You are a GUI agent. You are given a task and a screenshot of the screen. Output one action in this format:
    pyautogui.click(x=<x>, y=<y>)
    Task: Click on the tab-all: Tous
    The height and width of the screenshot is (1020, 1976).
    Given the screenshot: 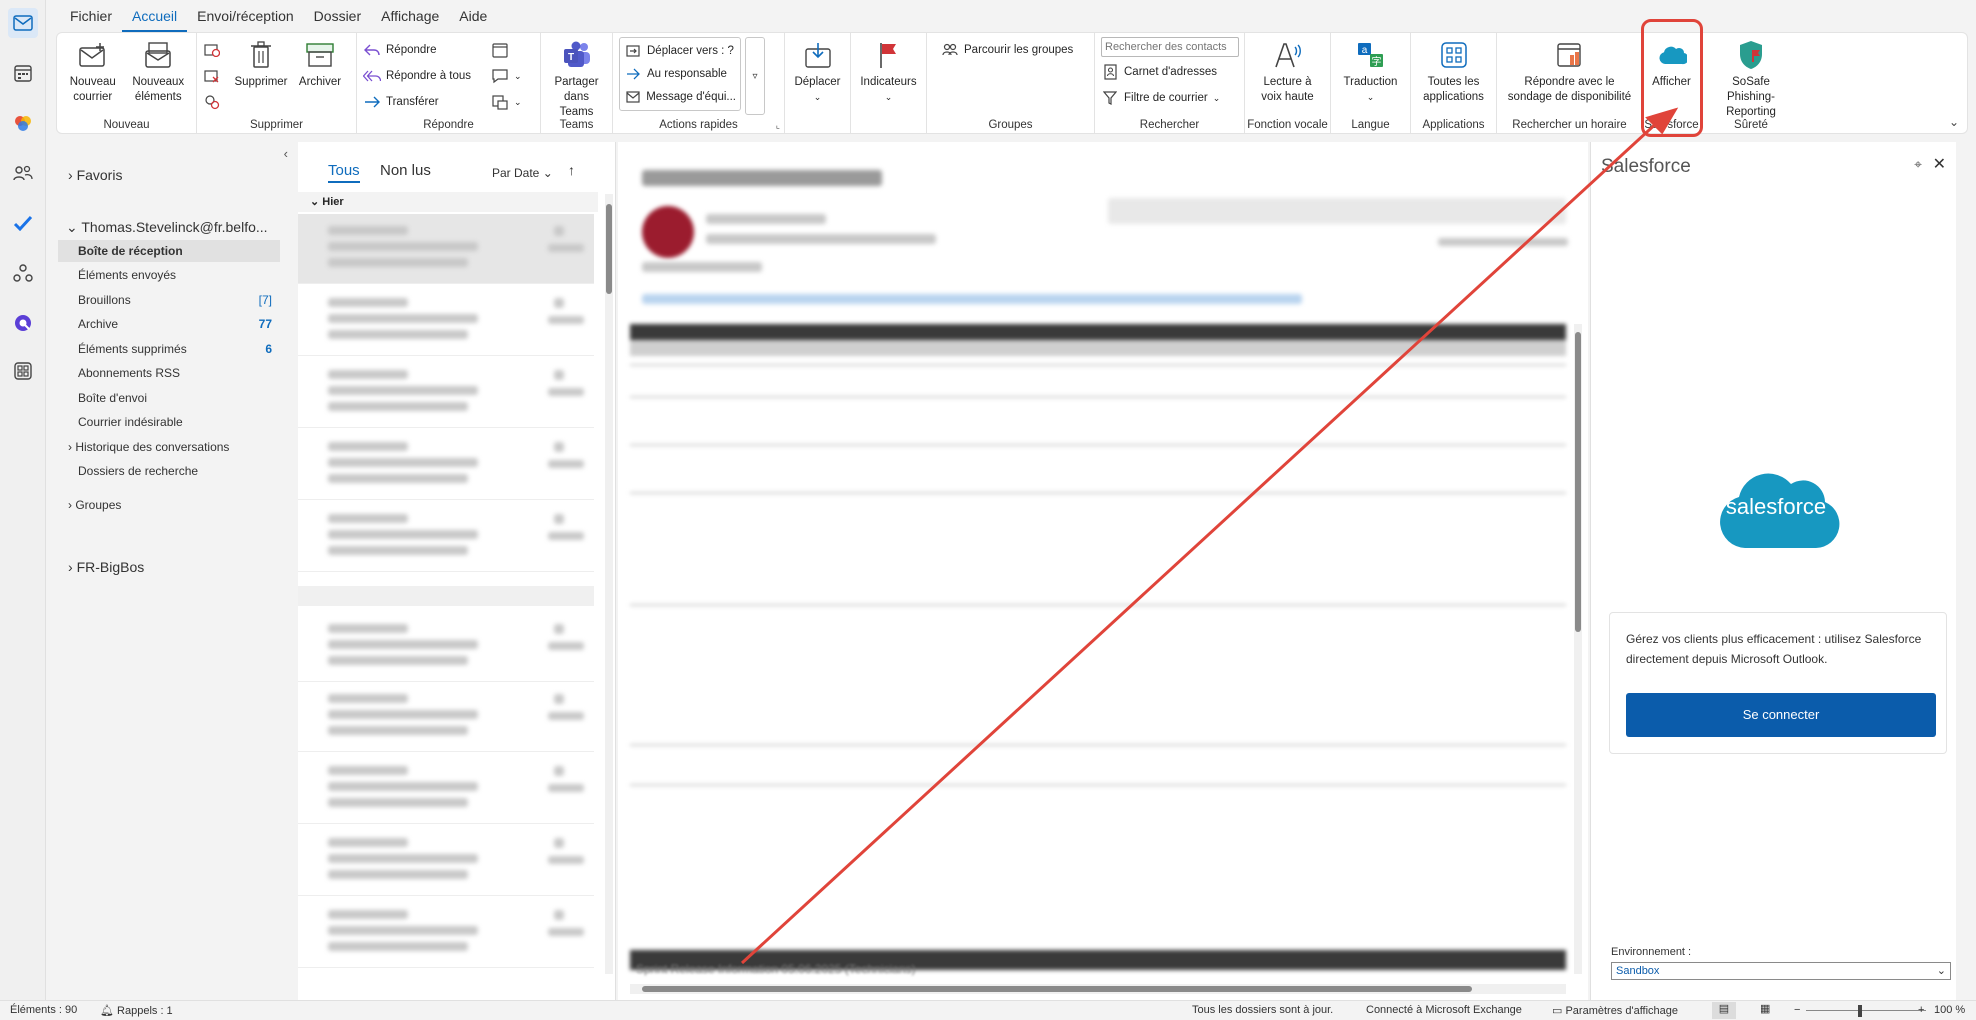 What is the action you would take?
    pyautogui.click(x=344, y=172)
    